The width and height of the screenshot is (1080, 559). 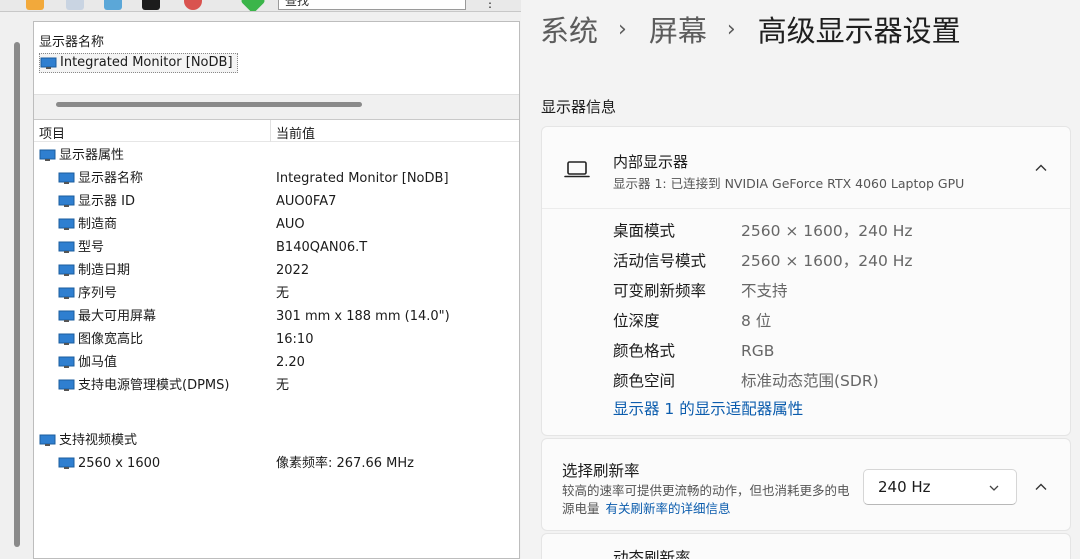 I want to click on tree-row-name: 显示器 ID, so click(x=106, y=201).